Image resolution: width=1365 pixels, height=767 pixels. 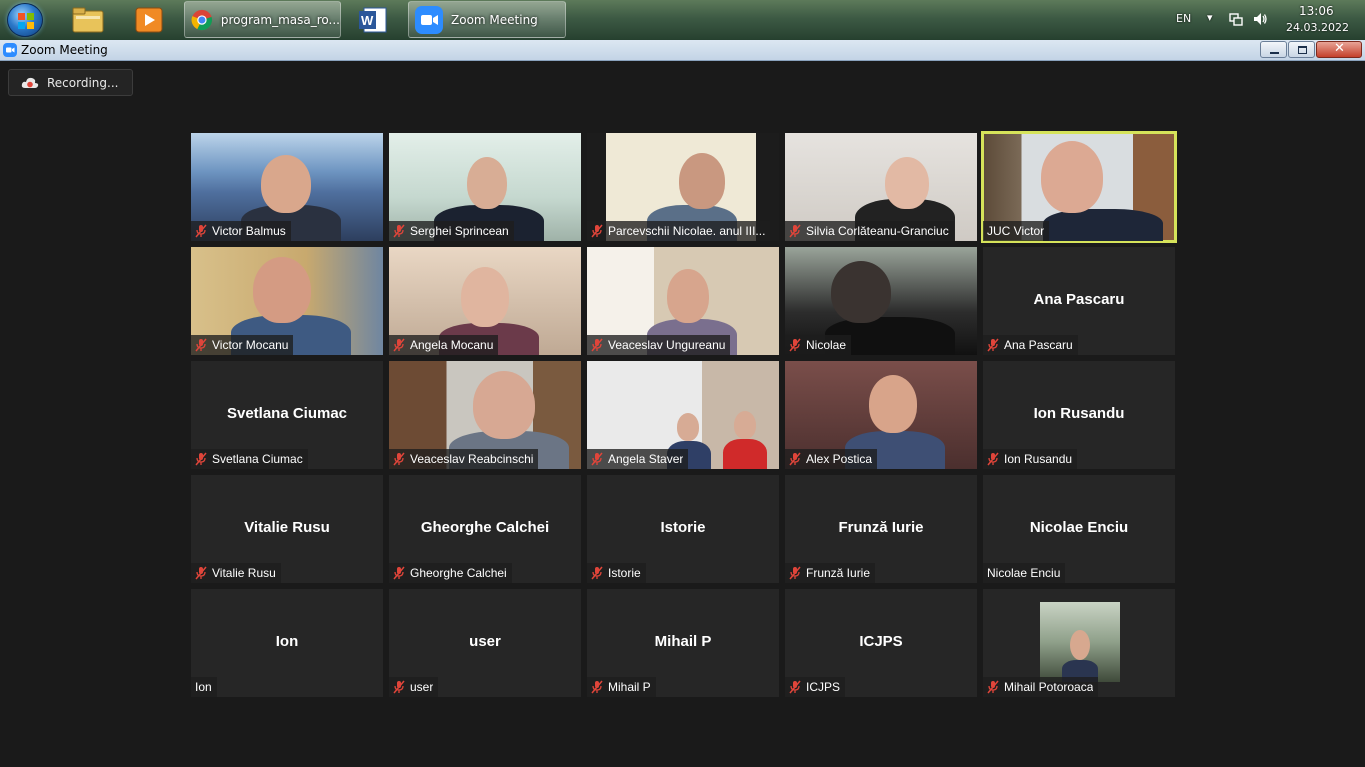 I want to click on participant-tile: Silvia Corlăteanu-Granciuc, so click(x=881, y=187).